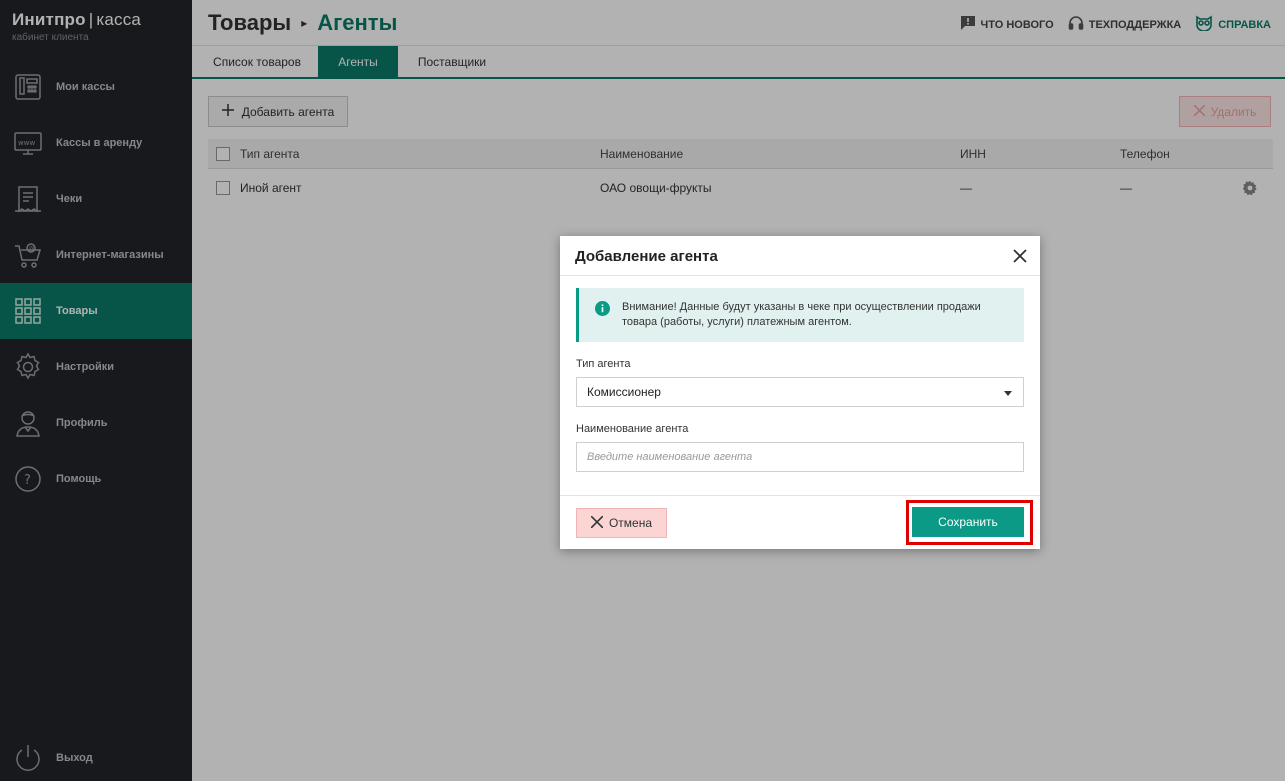 This screenshot has width=1285, height=781. I want to click on dialog-footer: Отмена Сохранить, so click(800, 522).